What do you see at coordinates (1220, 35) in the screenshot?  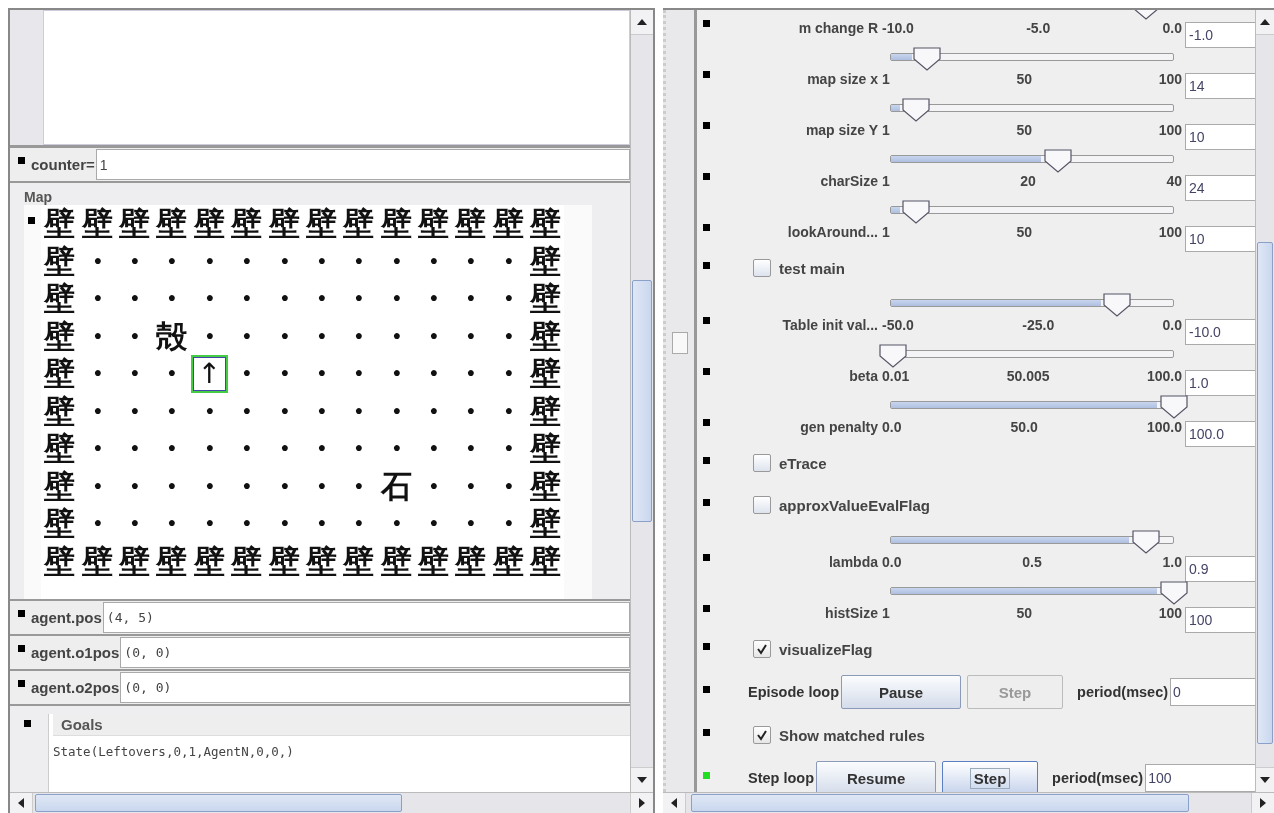 I see `value-field: -1.0` at bounding box center [1220, 35].